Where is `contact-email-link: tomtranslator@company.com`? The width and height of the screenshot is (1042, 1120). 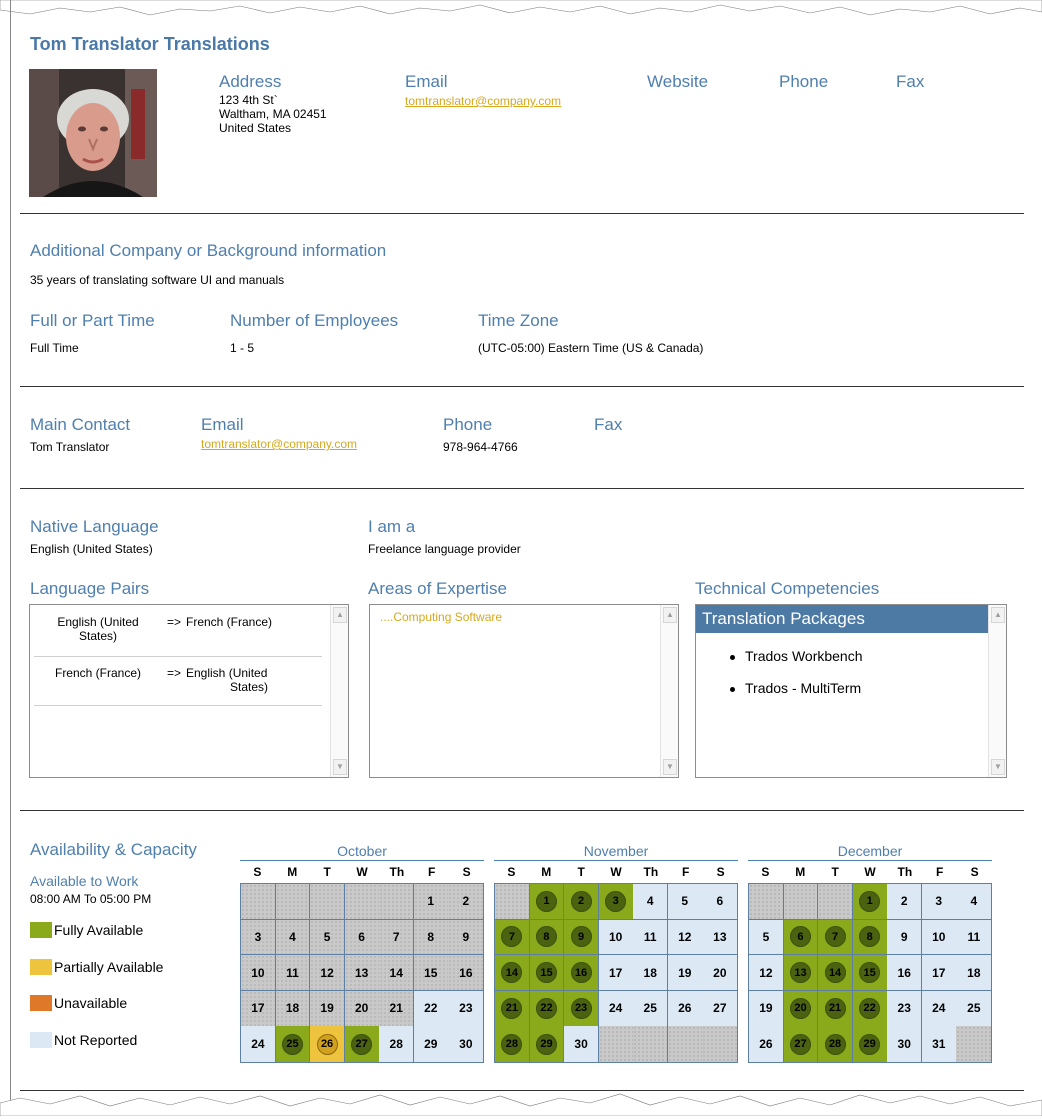
contact-email-link: tomtranslator@company.com is located at coordinates (279, 444).